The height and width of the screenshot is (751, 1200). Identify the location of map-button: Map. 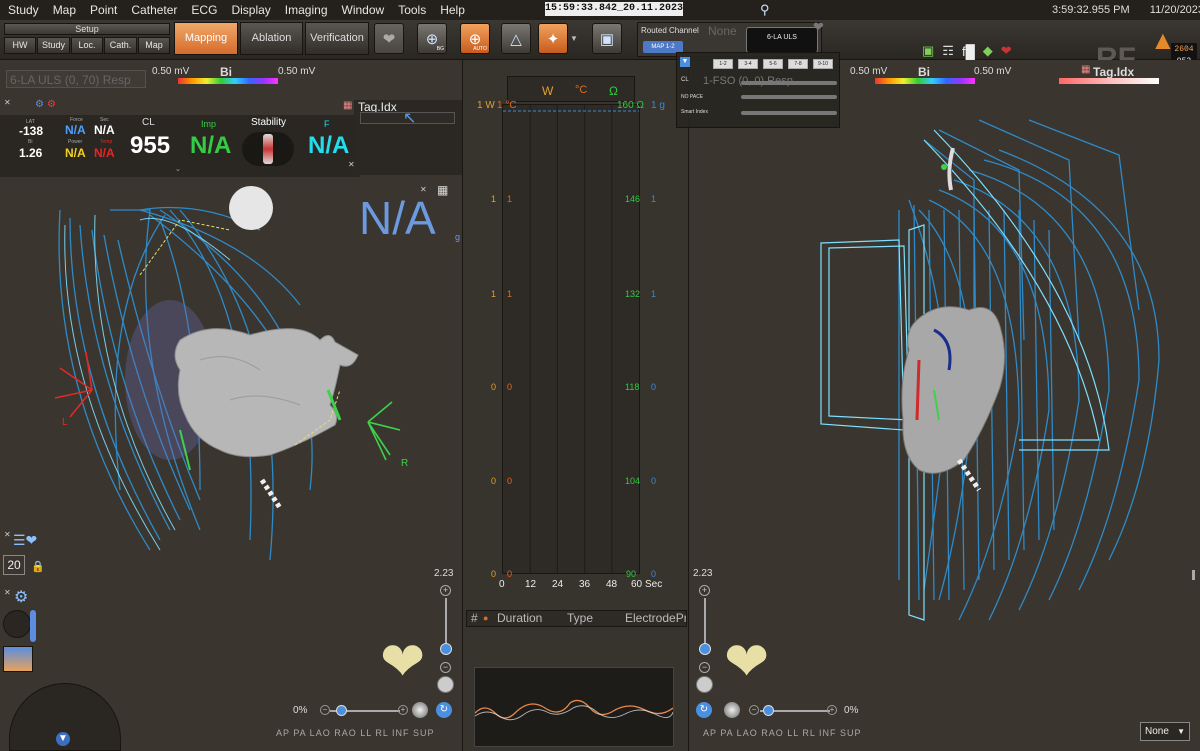
(154, 45).